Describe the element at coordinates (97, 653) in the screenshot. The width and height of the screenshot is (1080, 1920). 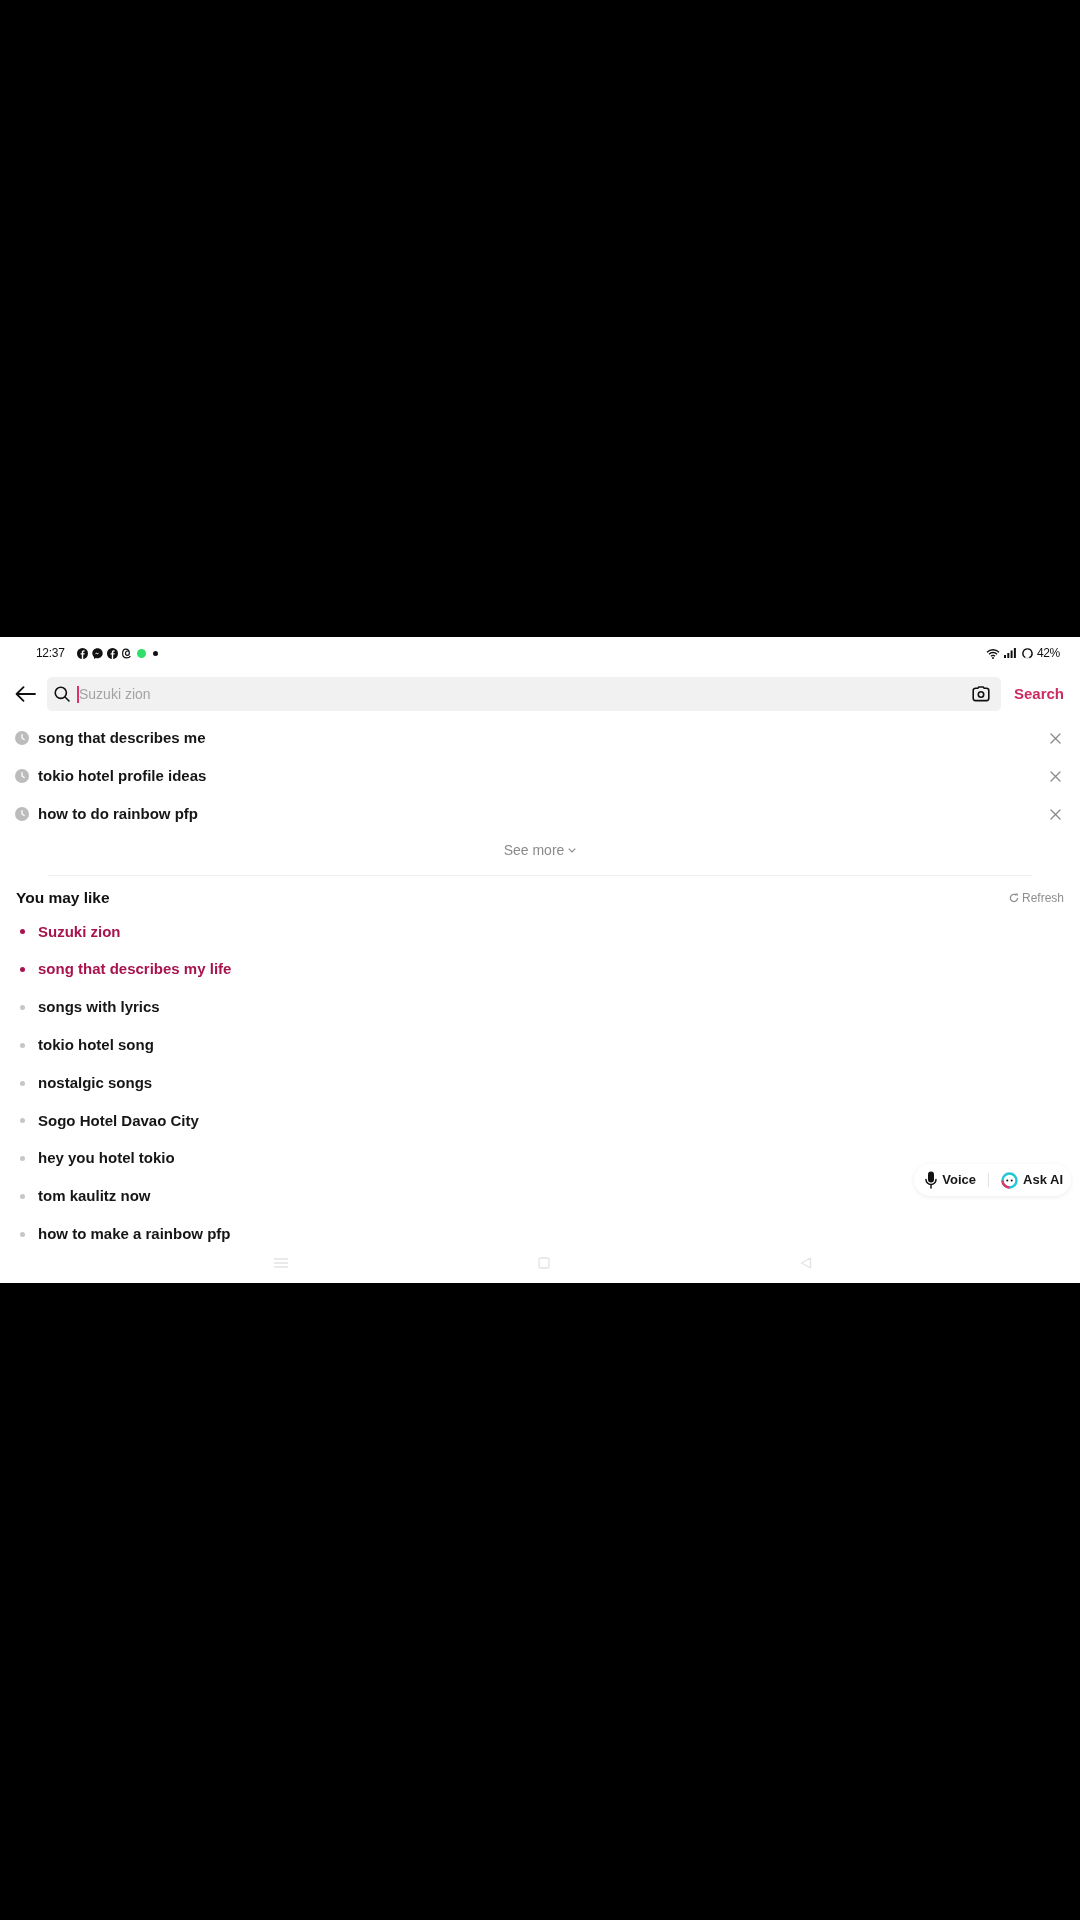
I see `chat-bubble-icon` at that location.